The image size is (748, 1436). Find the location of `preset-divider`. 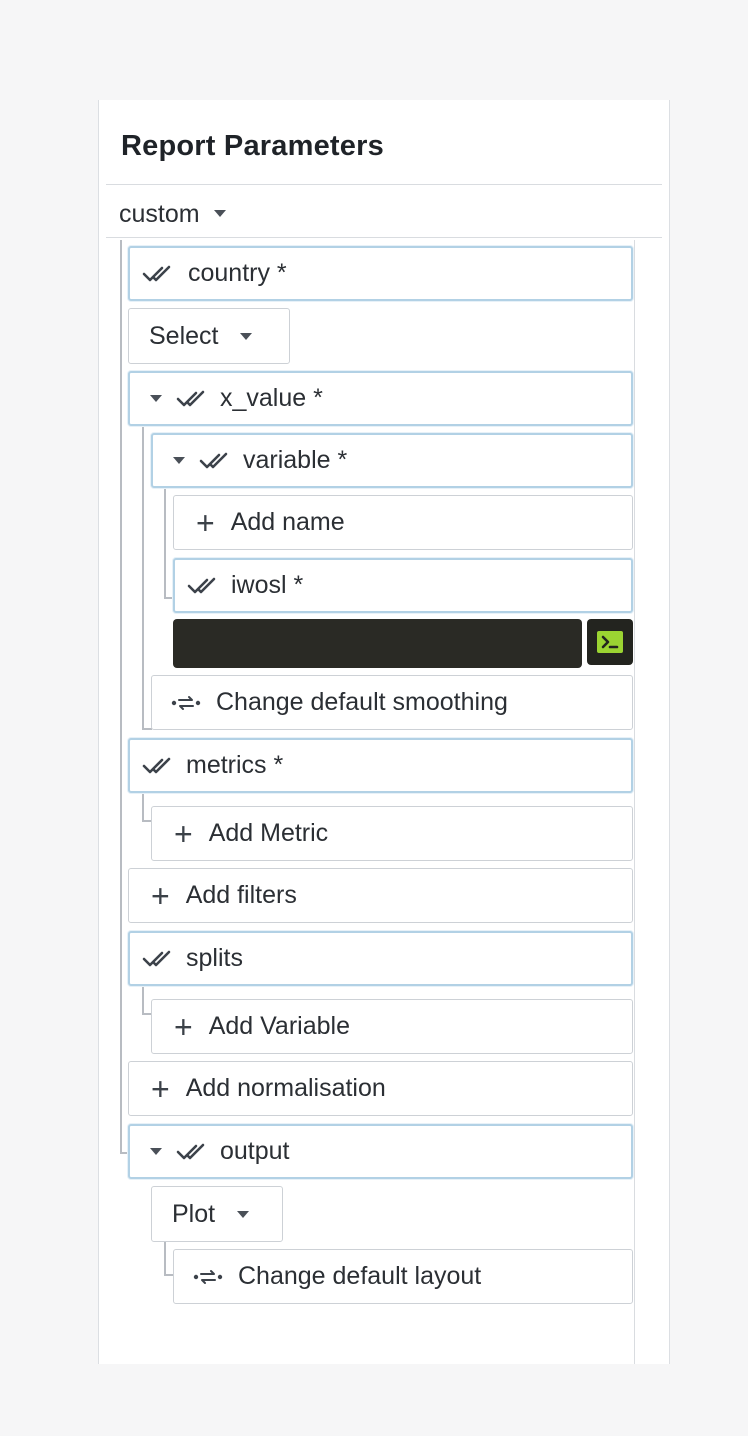

preset-divider is located at coordinates (384, 237).